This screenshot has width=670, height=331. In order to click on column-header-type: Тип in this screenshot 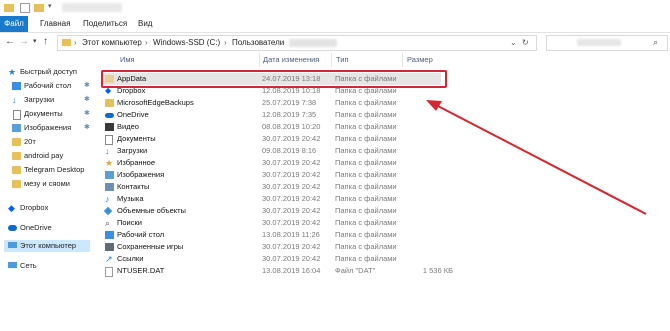, I will do `click(342, 60)`.